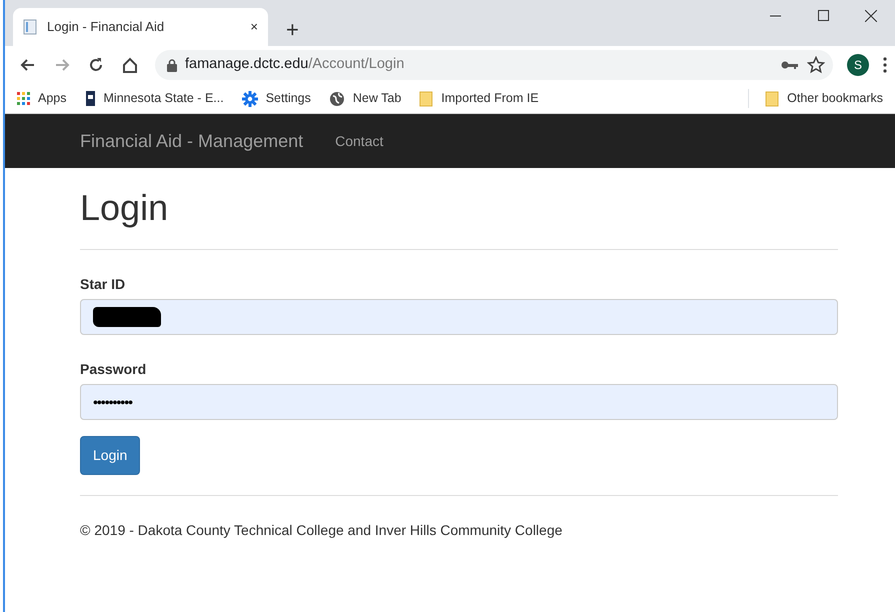 The width and height of the screenshot is (895, 612). What do you see at coordinates (114, 370) in the screenshot?
I see `field-label: Password` at bounding box center [114, 370].